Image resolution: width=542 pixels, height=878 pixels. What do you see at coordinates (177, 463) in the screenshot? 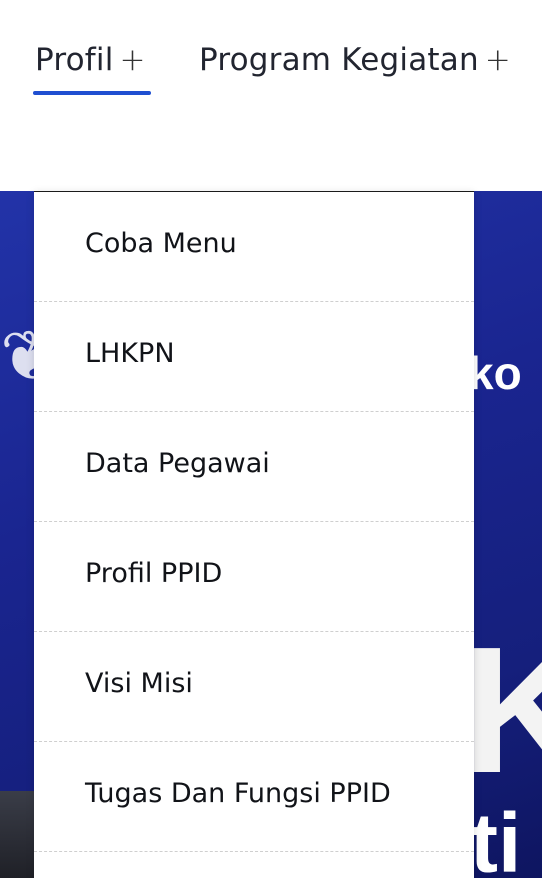
I see `dropdown-item-label: Data Pegawai` at bounding box center [177, 463].